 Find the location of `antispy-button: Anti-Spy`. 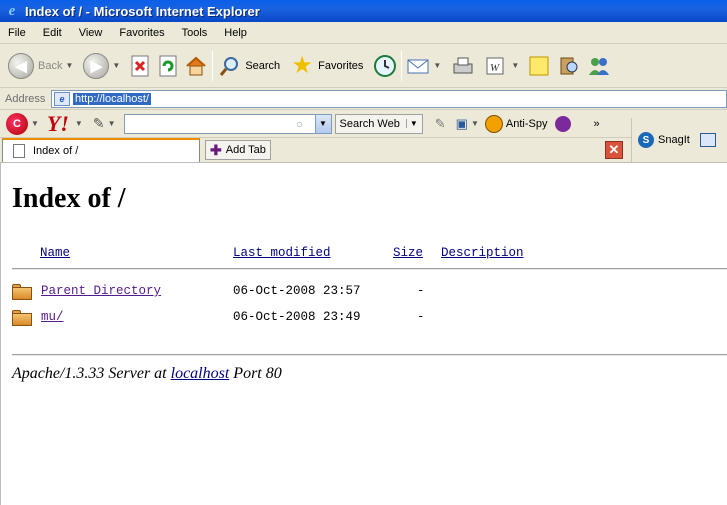

antispy-button: Anti-Spy is located at coordinates (516, 123).